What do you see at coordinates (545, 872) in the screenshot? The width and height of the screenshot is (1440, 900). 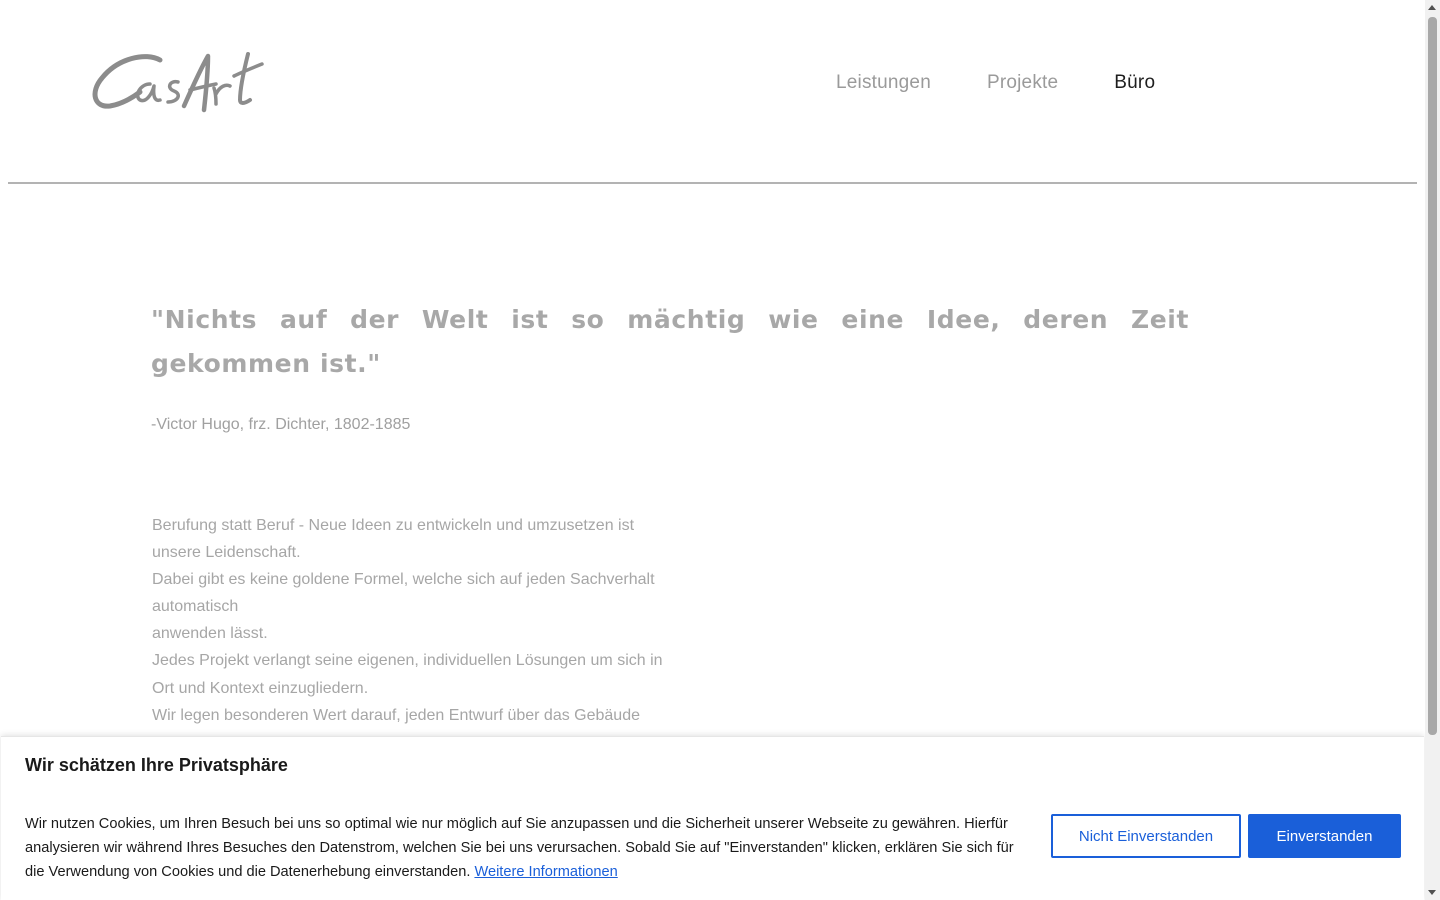 I see `more-info-link: Weitere Informationen` at bounding box center [545, 872].